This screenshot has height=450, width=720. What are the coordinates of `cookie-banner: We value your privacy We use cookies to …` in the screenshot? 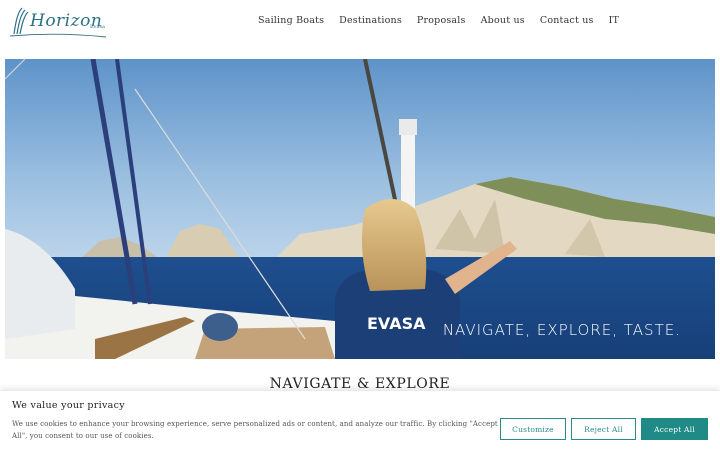 It's located at (360, 420).